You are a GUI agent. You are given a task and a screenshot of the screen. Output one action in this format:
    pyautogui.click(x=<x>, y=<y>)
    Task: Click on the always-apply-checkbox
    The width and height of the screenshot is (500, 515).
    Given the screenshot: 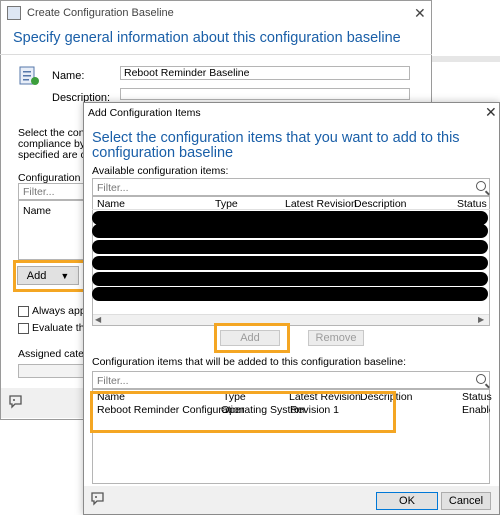 What is the action you would take?
    pyautogui.click(x=23, y=311)
    